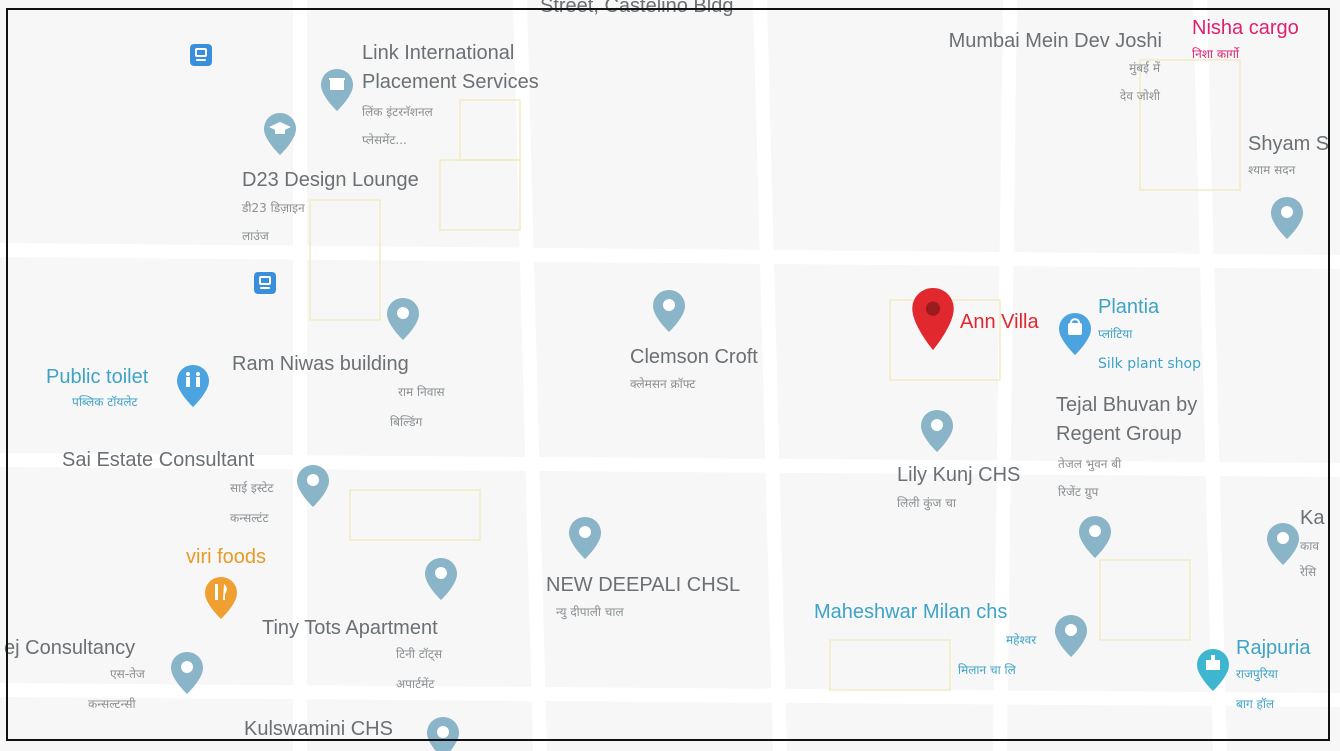  Describe the element at coordinates (1257, 674) in the screenshot. I see `poi-label-hindi: राजपुरिया` at that location.